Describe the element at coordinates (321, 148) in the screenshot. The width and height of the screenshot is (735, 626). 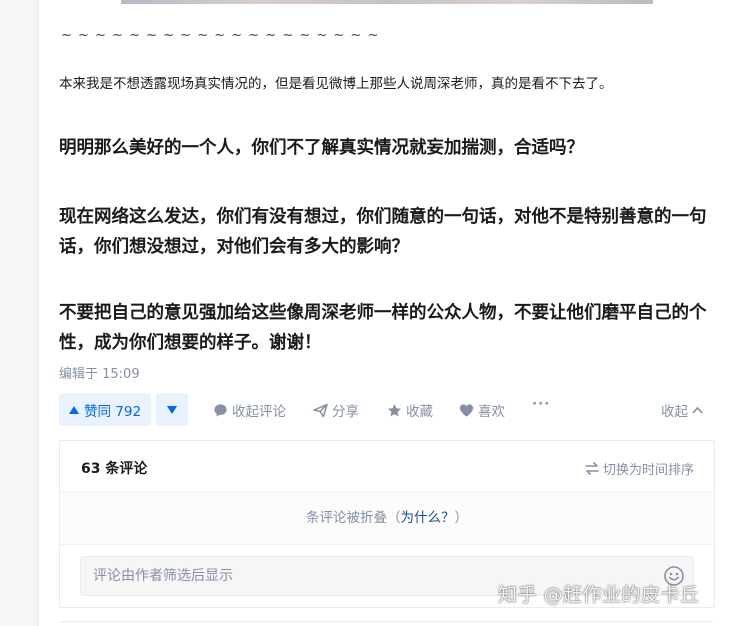
I see `bold-paragraph-1: 明明那么美好的一个人，你们不了解真实情况就妄加揣测，合适吗？` at that location.